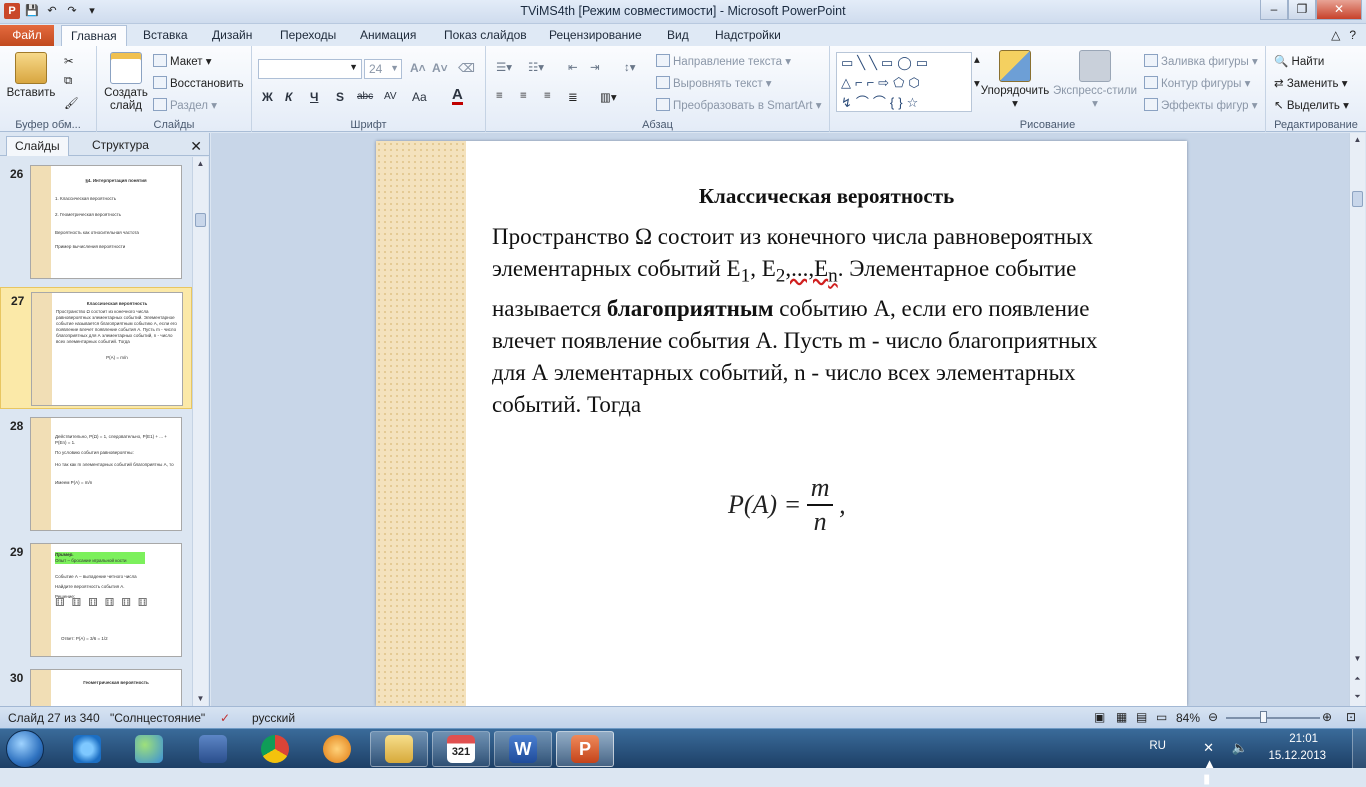  What do you see at coordinates (714, 83) in the screenshot?
I see `align-text-button: Выровнять текст ▾` at bounding box center [714, 83].